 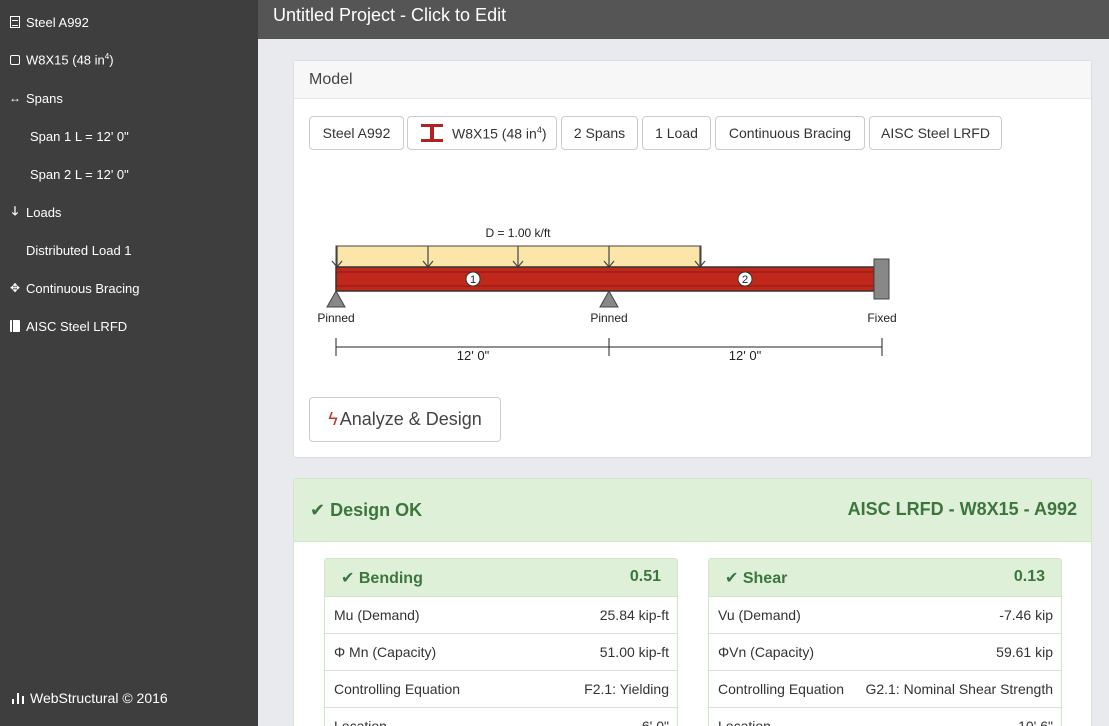 What do you see at coordinates (70, 60) in the screenshot?
I see `sidebar-item-label: W8X15 (48 in4)` at bounding box center [70, 60].